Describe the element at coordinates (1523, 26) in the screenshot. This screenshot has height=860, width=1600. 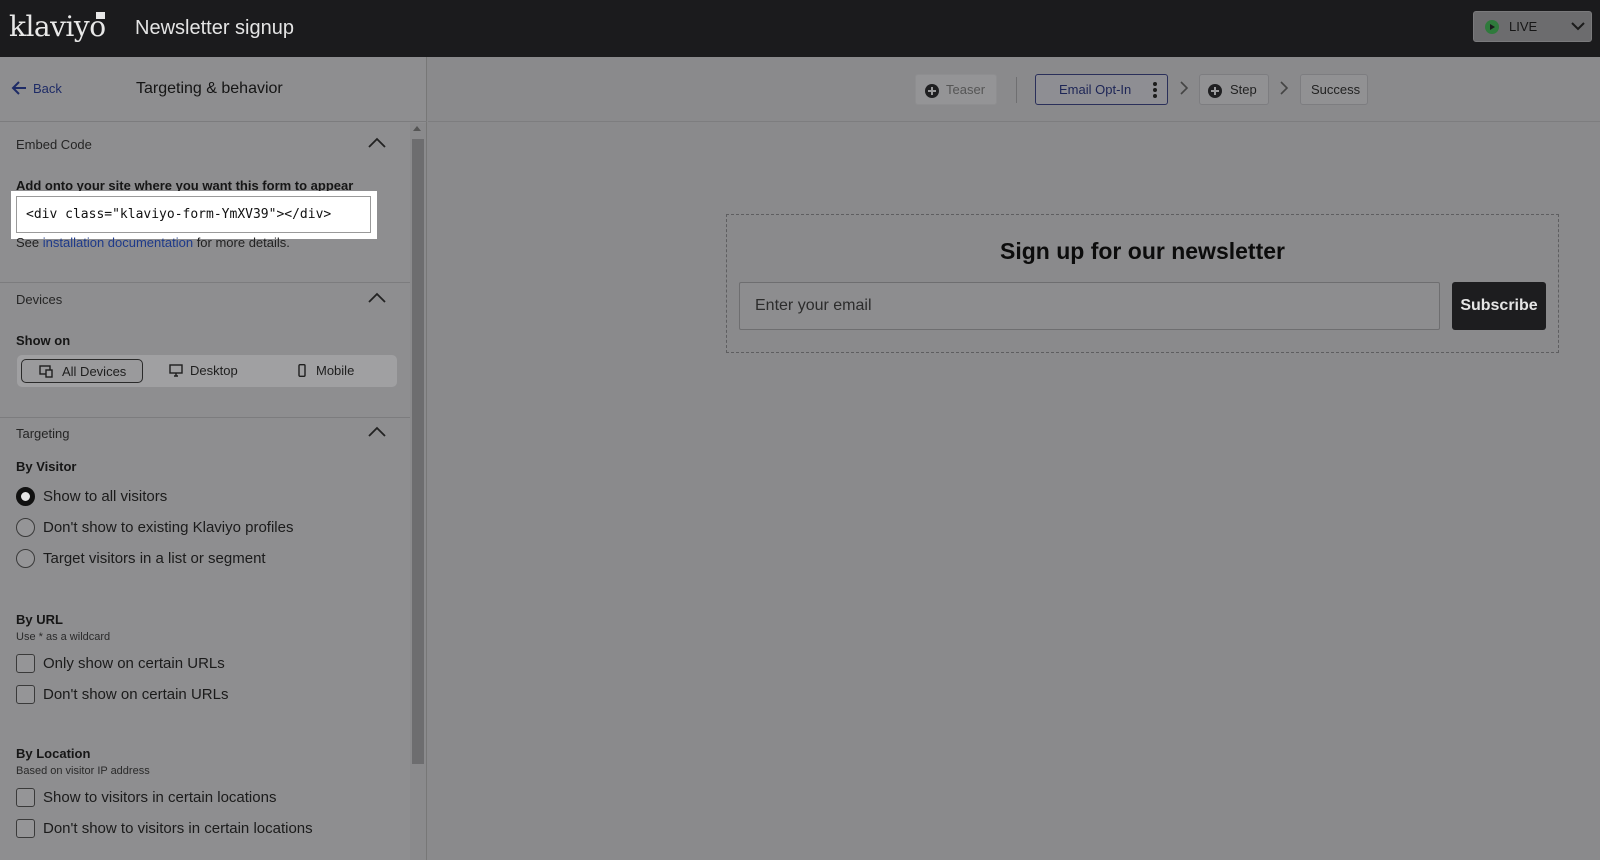
I see `status-label: LIVE` at that location.